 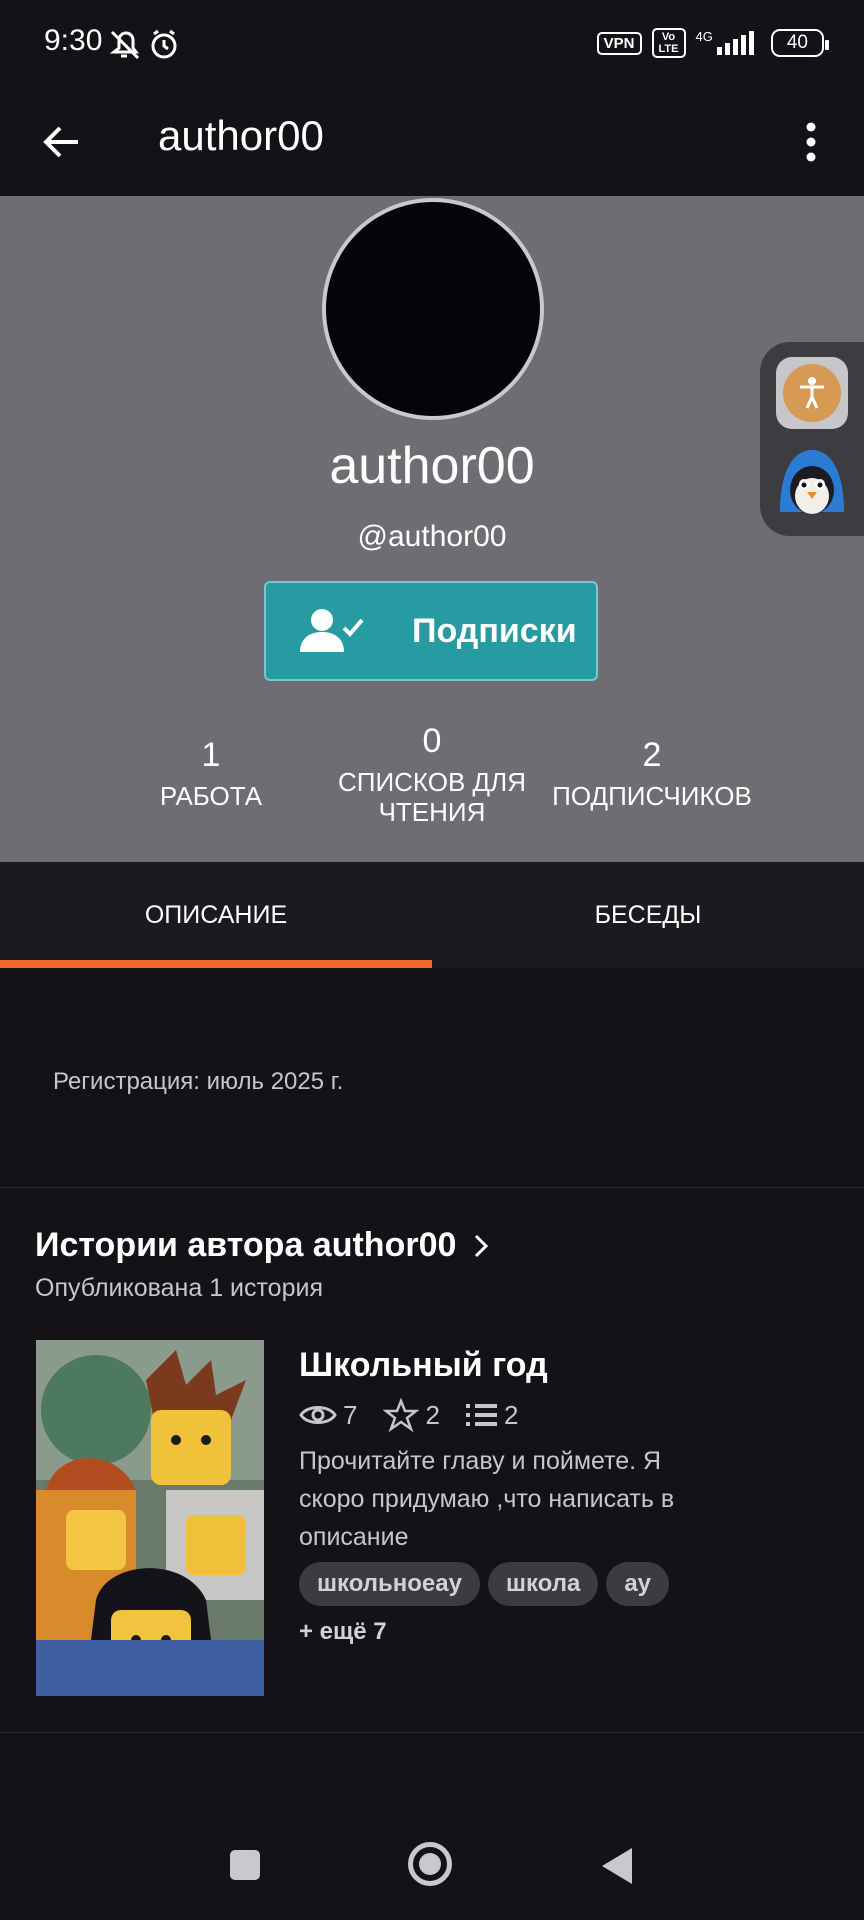 I want to click on back-button, so click(x=62, y=142).